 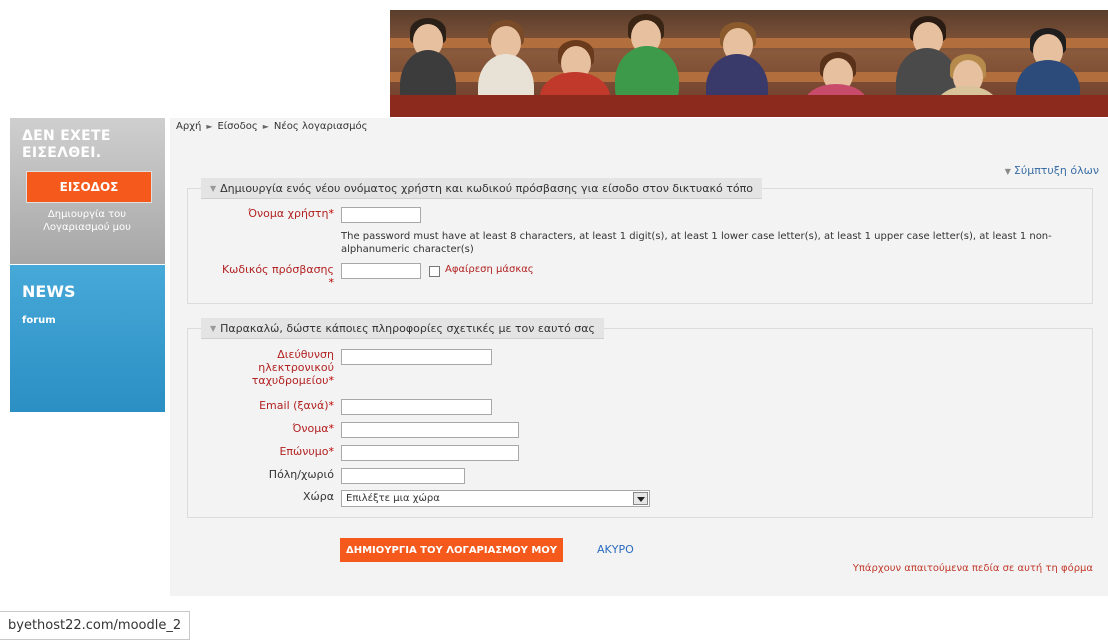 What do you see at coordinates (749, 63) in the screenshot?
I see `header-banner-image` at bounding box center [749, 63].